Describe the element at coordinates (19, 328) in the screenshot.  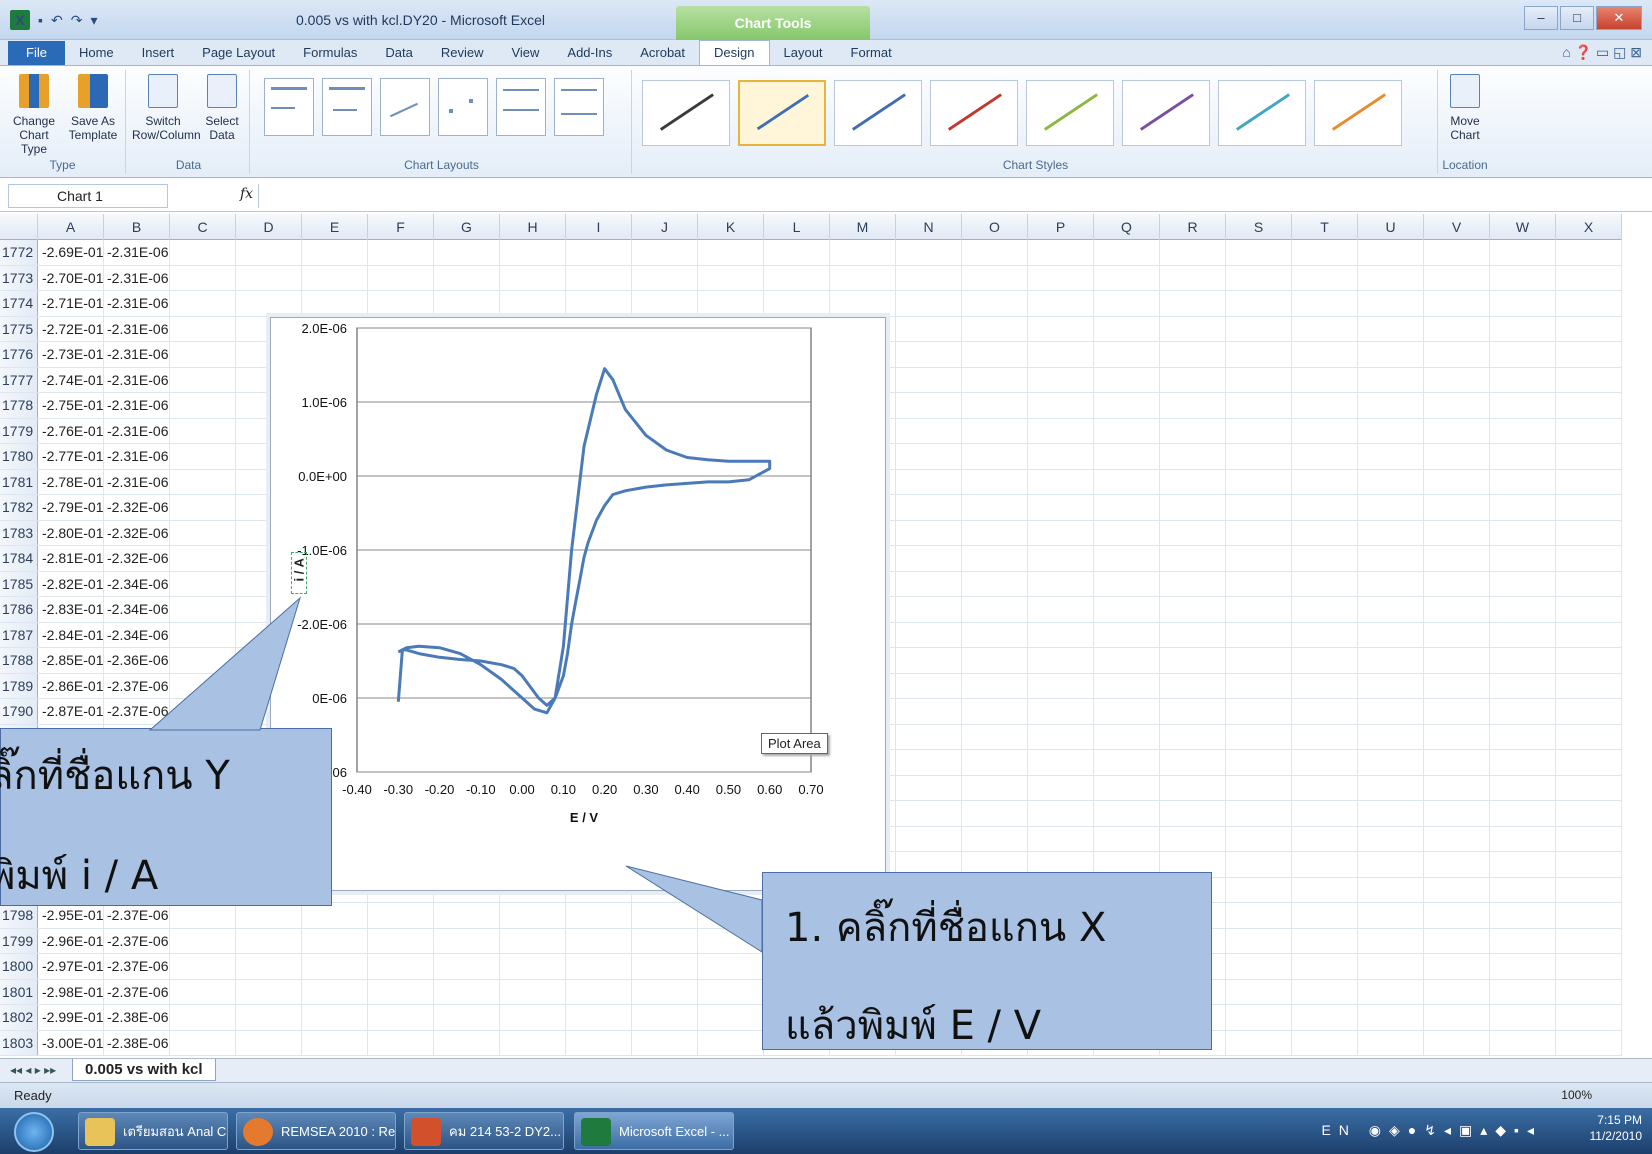
I see `row-header: 1775` at that location.